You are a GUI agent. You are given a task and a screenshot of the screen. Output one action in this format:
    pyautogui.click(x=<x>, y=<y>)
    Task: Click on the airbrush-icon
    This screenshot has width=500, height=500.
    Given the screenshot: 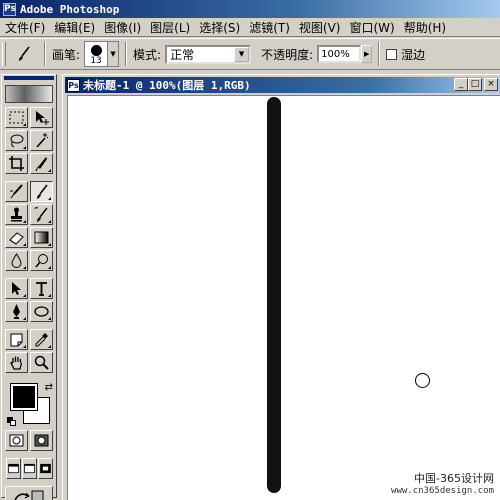 What is the action you would take?
    pyautogui.click(x=16, y=191)
    